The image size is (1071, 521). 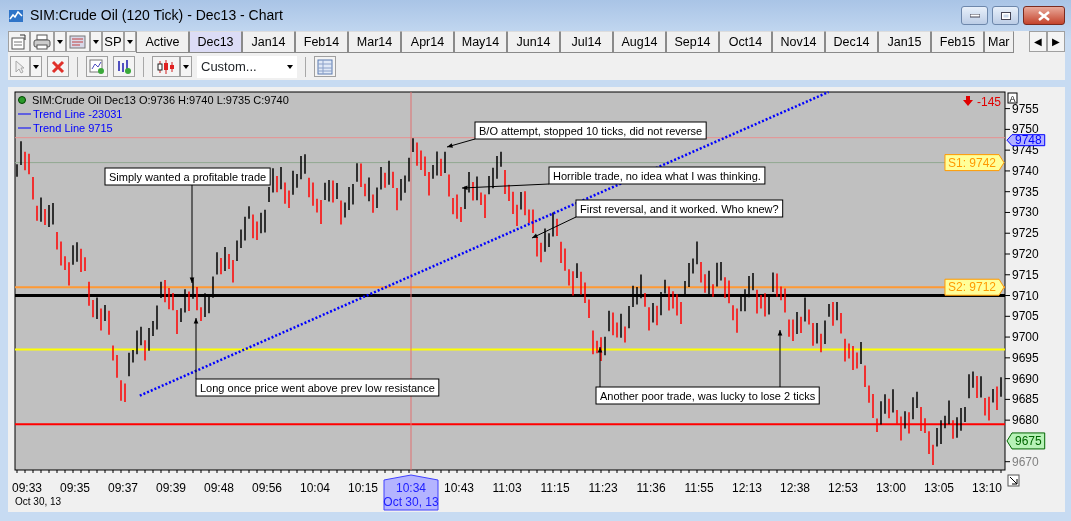 I want to click on window-title: SIM:Crude Oil (120 Tick) - Dec13 - Chart, so click(x=156, y=15).